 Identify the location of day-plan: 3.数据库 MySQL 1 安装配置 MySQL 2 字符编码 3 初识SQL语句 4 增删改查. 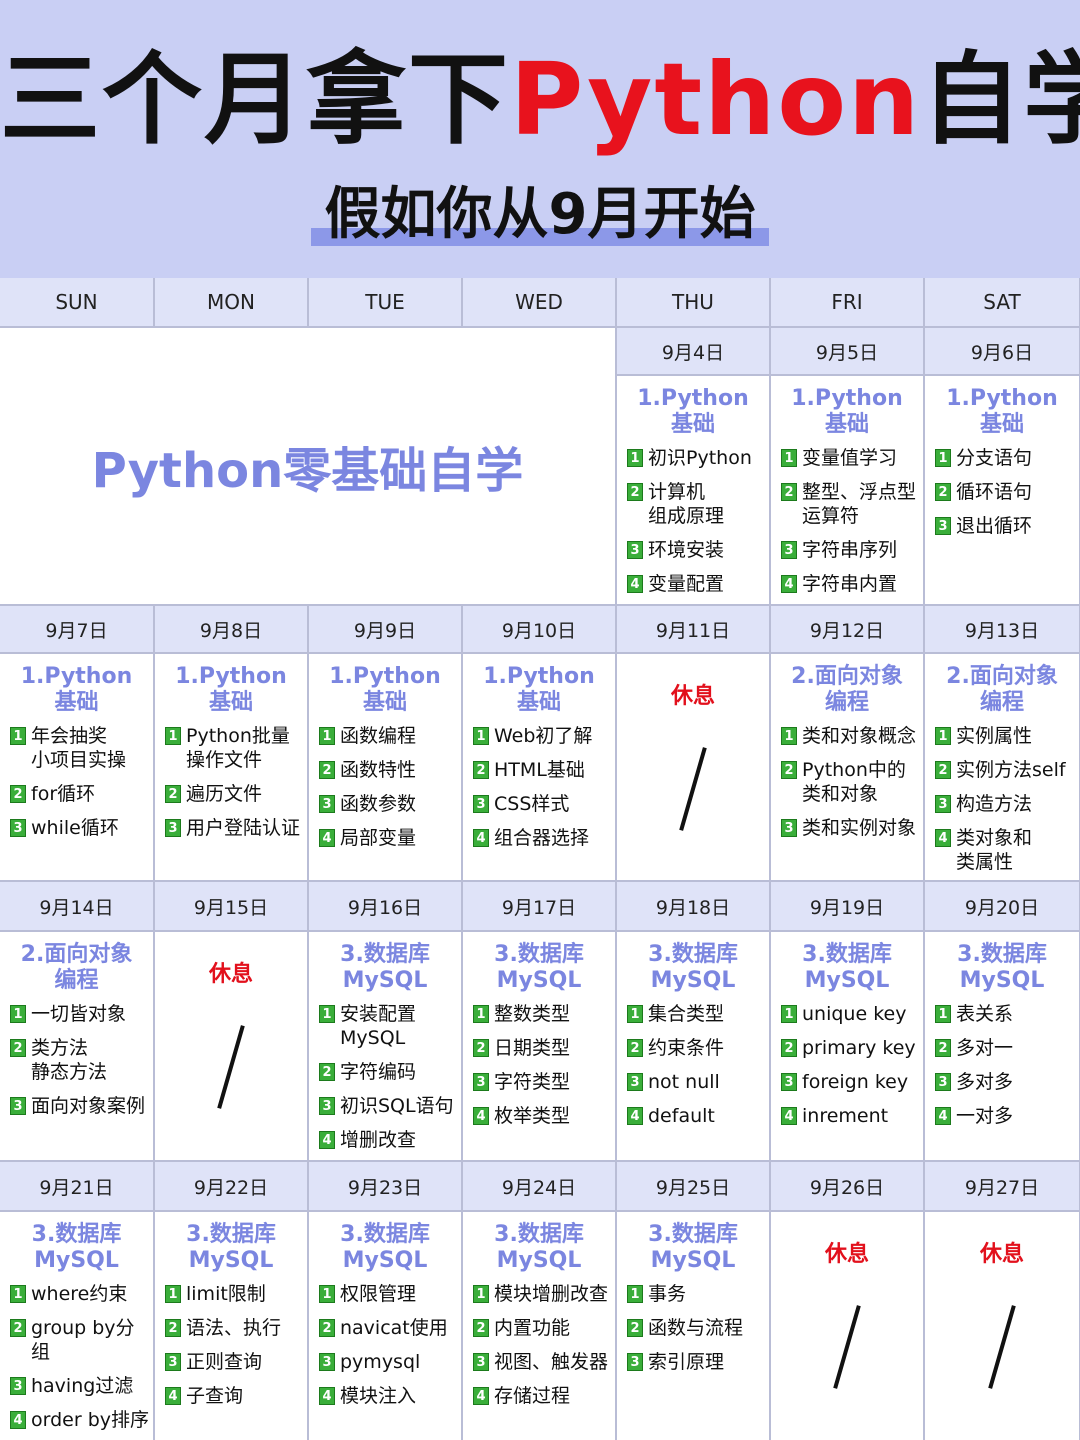
(385, 1046).